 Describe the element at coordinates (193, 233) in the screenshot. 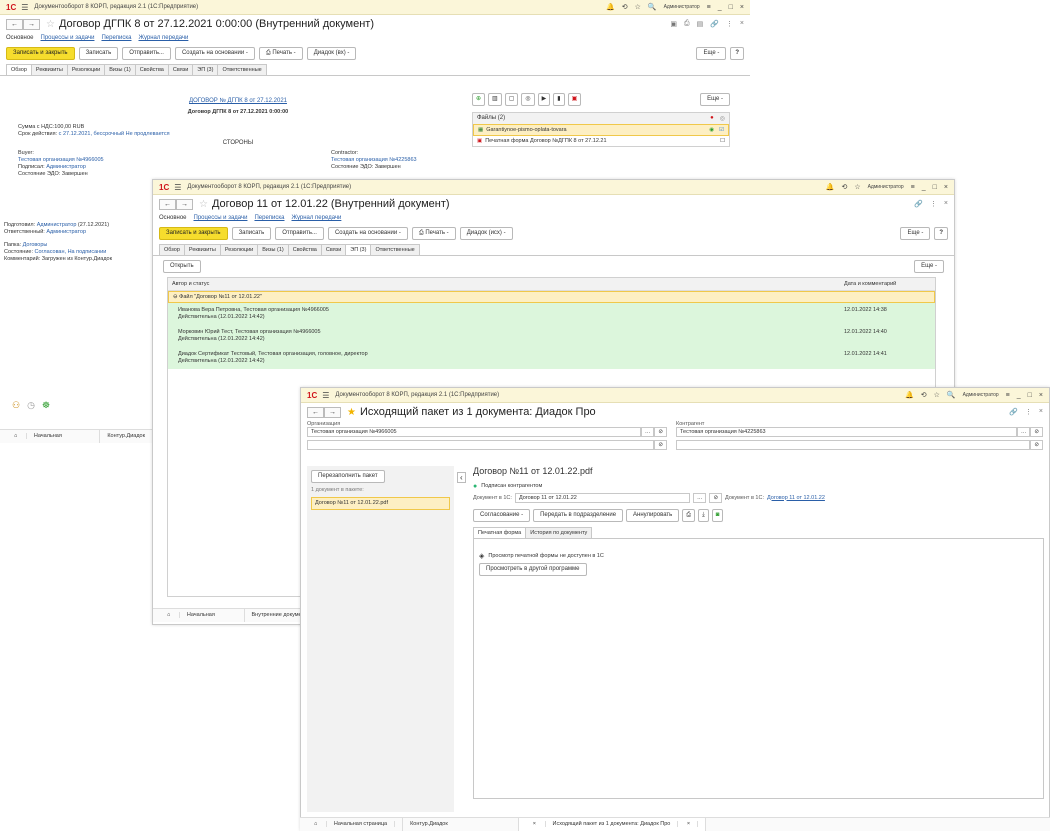

I see `save-close-button: Записать и закрыть` at that location.